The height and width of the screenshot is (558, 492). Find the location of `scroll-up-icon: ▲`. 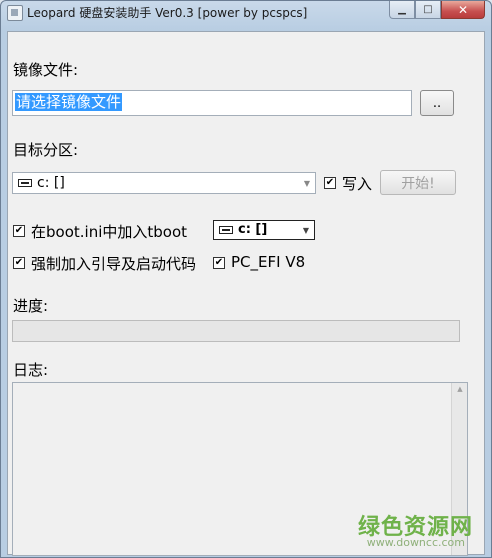

scroll-up-icon: ▲ is located at coordinates (460, 389).